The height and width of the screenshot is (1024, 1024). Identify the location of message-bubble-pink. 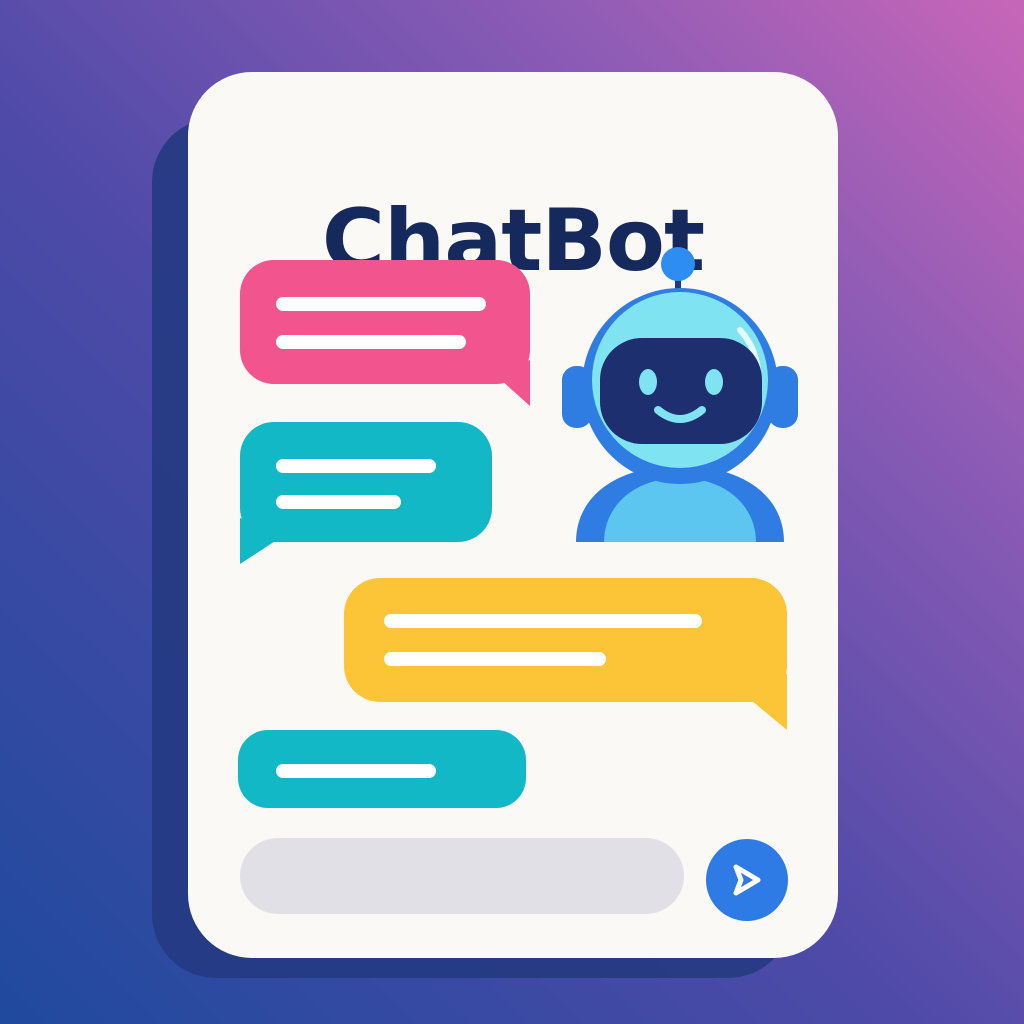
(386, 333).